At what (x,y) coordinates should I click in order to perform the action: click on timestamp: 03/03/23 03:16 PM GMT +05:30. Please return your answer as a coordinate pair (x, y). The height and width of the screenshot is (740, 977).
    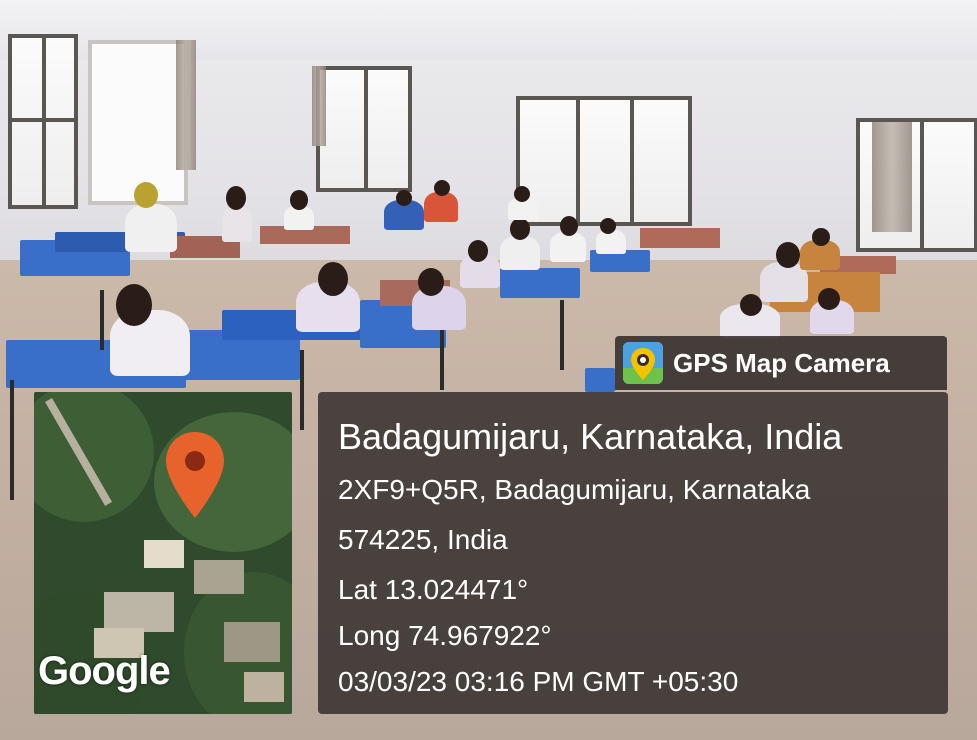
    Looking at the image, I should click on (538, 681).